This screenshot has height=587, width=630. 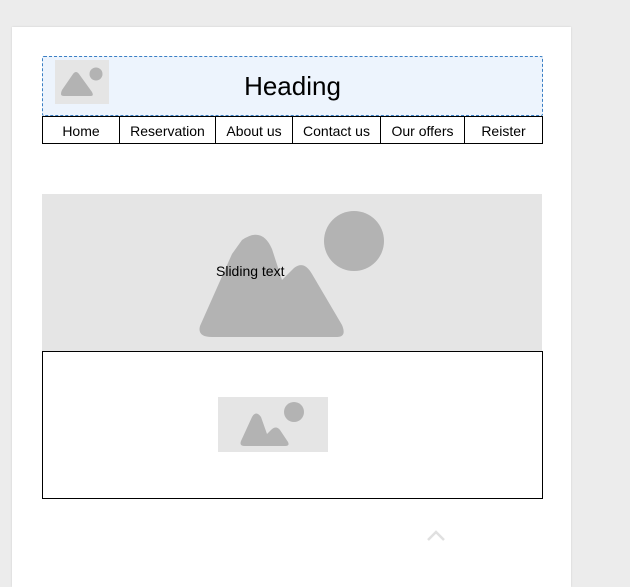 What do you see at coordinates (168, 130) in the screenshot?
I see `nav-item-reservation: Reservation` at bounding box center [168, 130].